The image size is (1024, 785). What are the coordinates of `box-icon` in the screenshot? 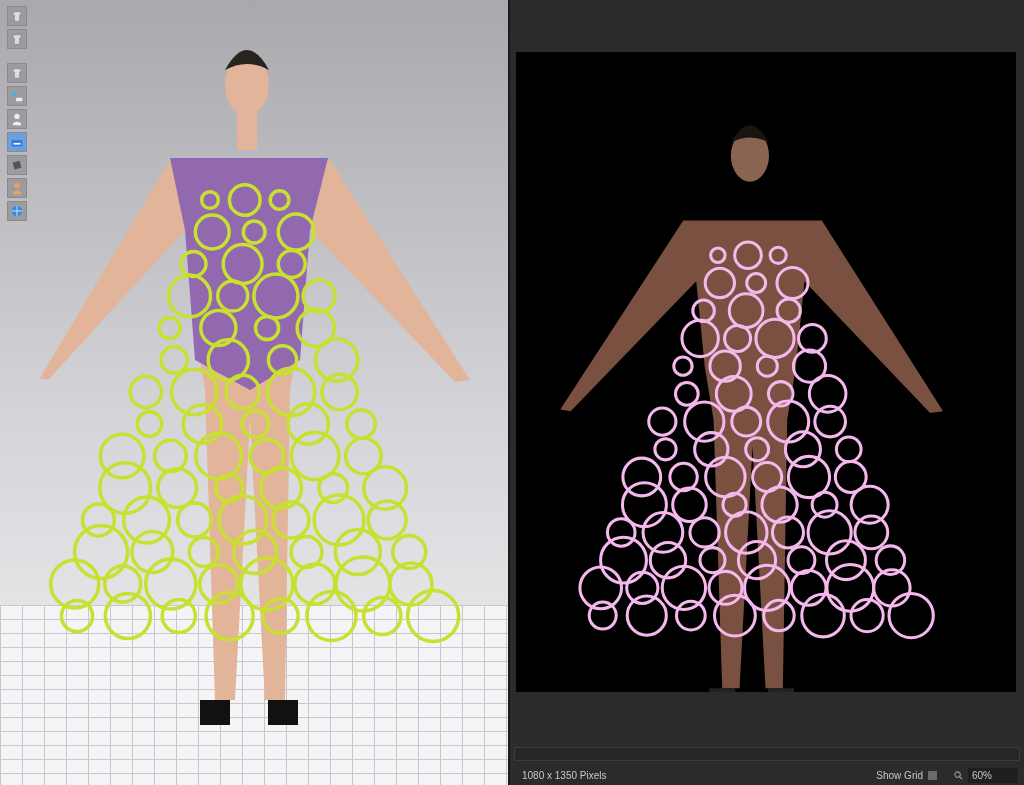 It's located at (17, 165).